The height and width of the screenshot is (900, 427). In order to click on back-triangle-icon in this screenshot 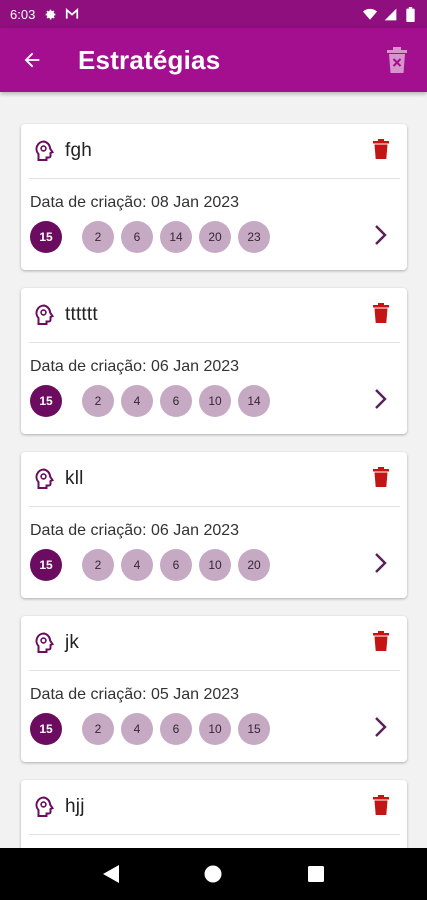, I will do `click(111, 874)`.